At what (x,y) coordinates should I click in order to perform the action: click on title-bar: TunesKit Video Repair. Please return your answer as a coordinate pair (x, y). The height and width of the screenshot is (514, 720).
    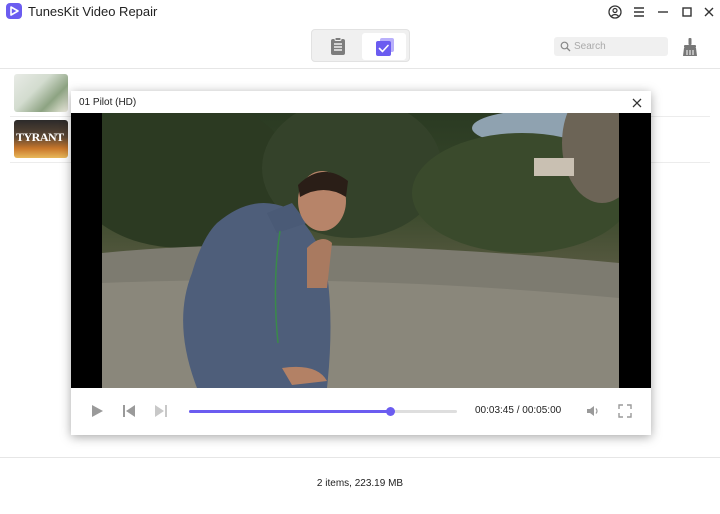
    Looking at the image, I should click on (360, 12).